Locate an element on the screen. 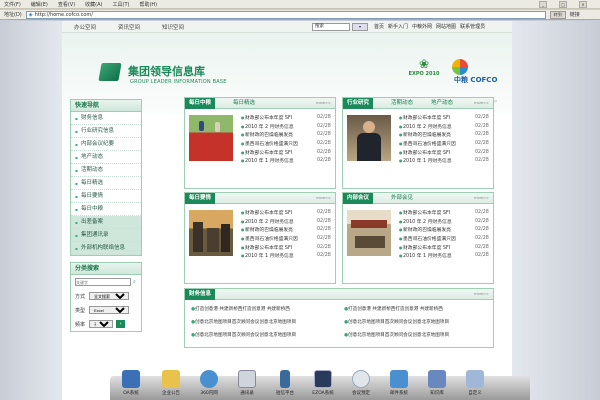 This screenshot has height=400, width=600. tab-finance-info: 财务信息 is located at coordinates (200, 294).